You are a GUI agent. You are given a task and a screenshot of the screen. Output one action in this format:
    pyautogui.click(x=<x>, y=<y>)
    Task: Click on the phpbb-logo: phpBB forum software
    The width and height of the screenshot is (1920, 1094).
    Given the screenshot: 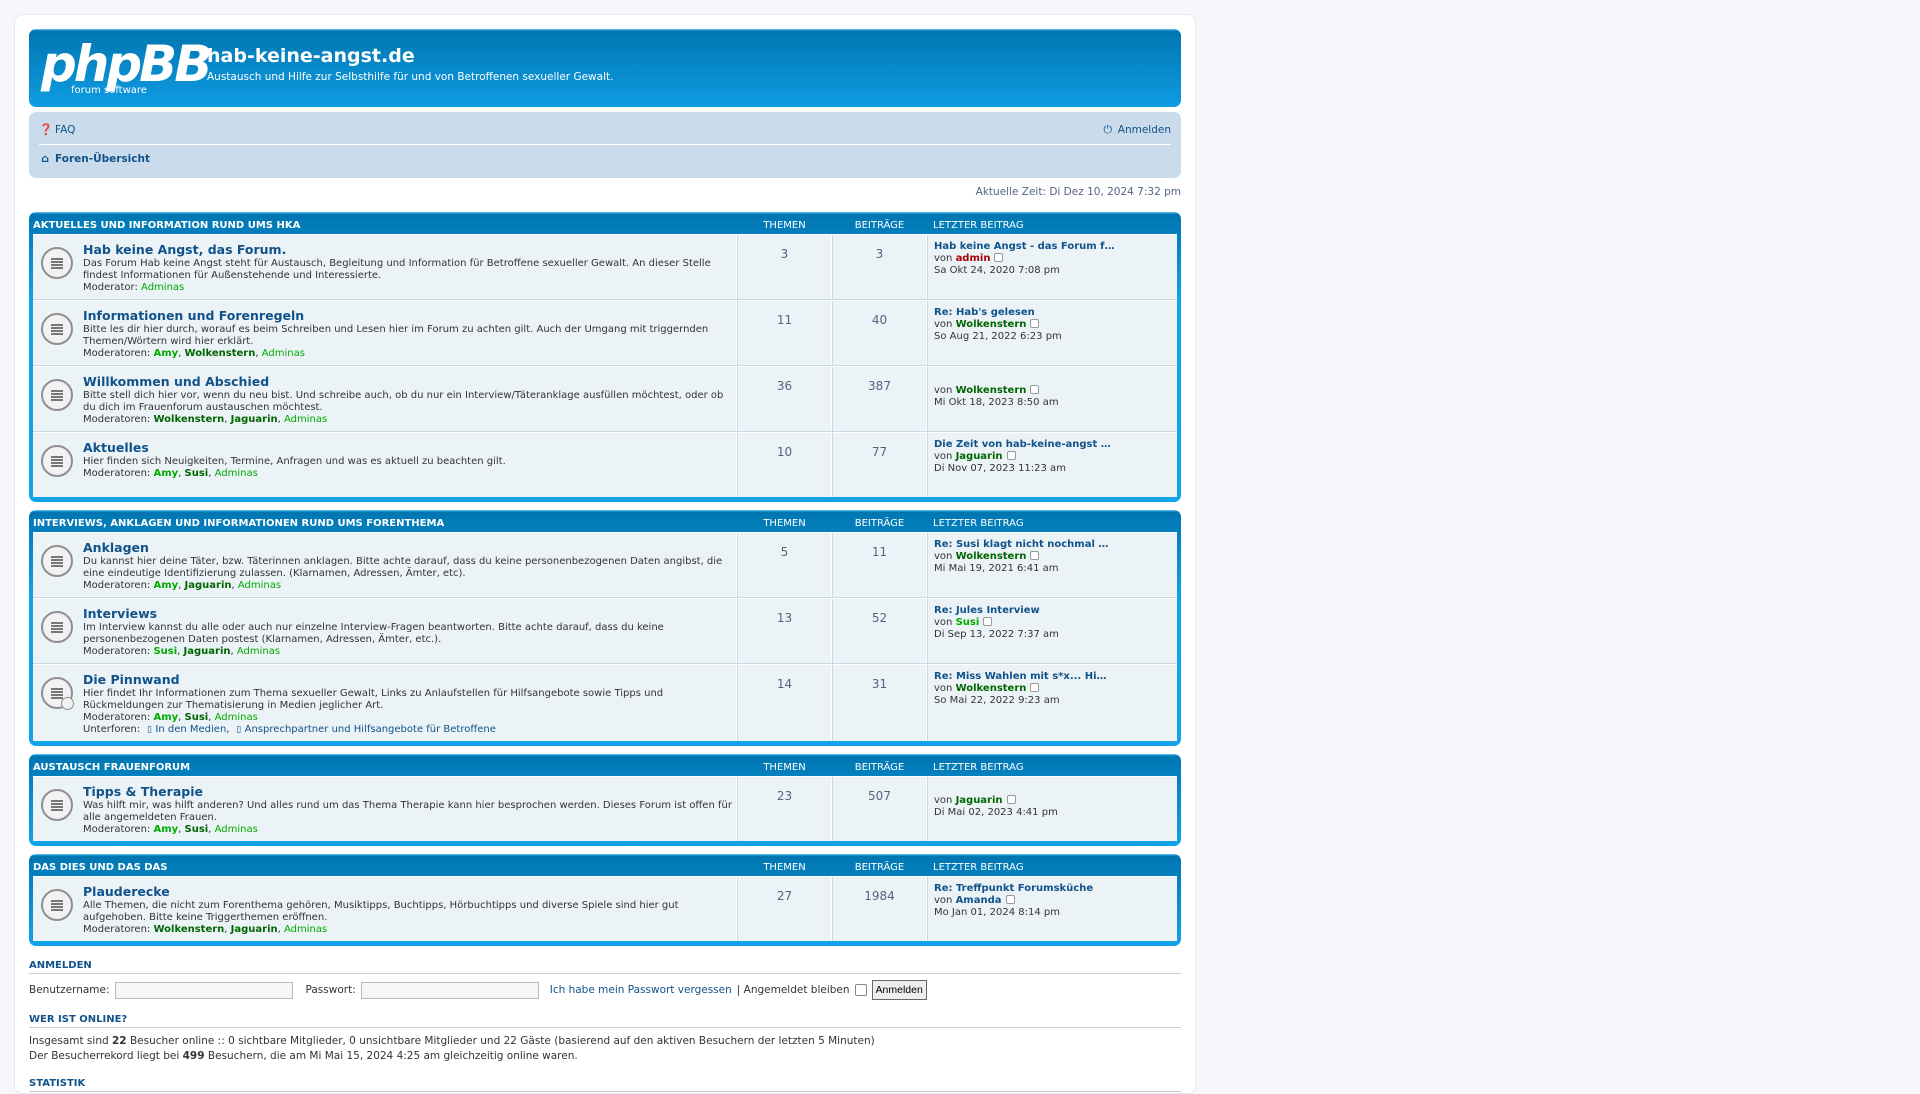 What is the action you would take?
    pyautogui.click(x=126, y=66)
    